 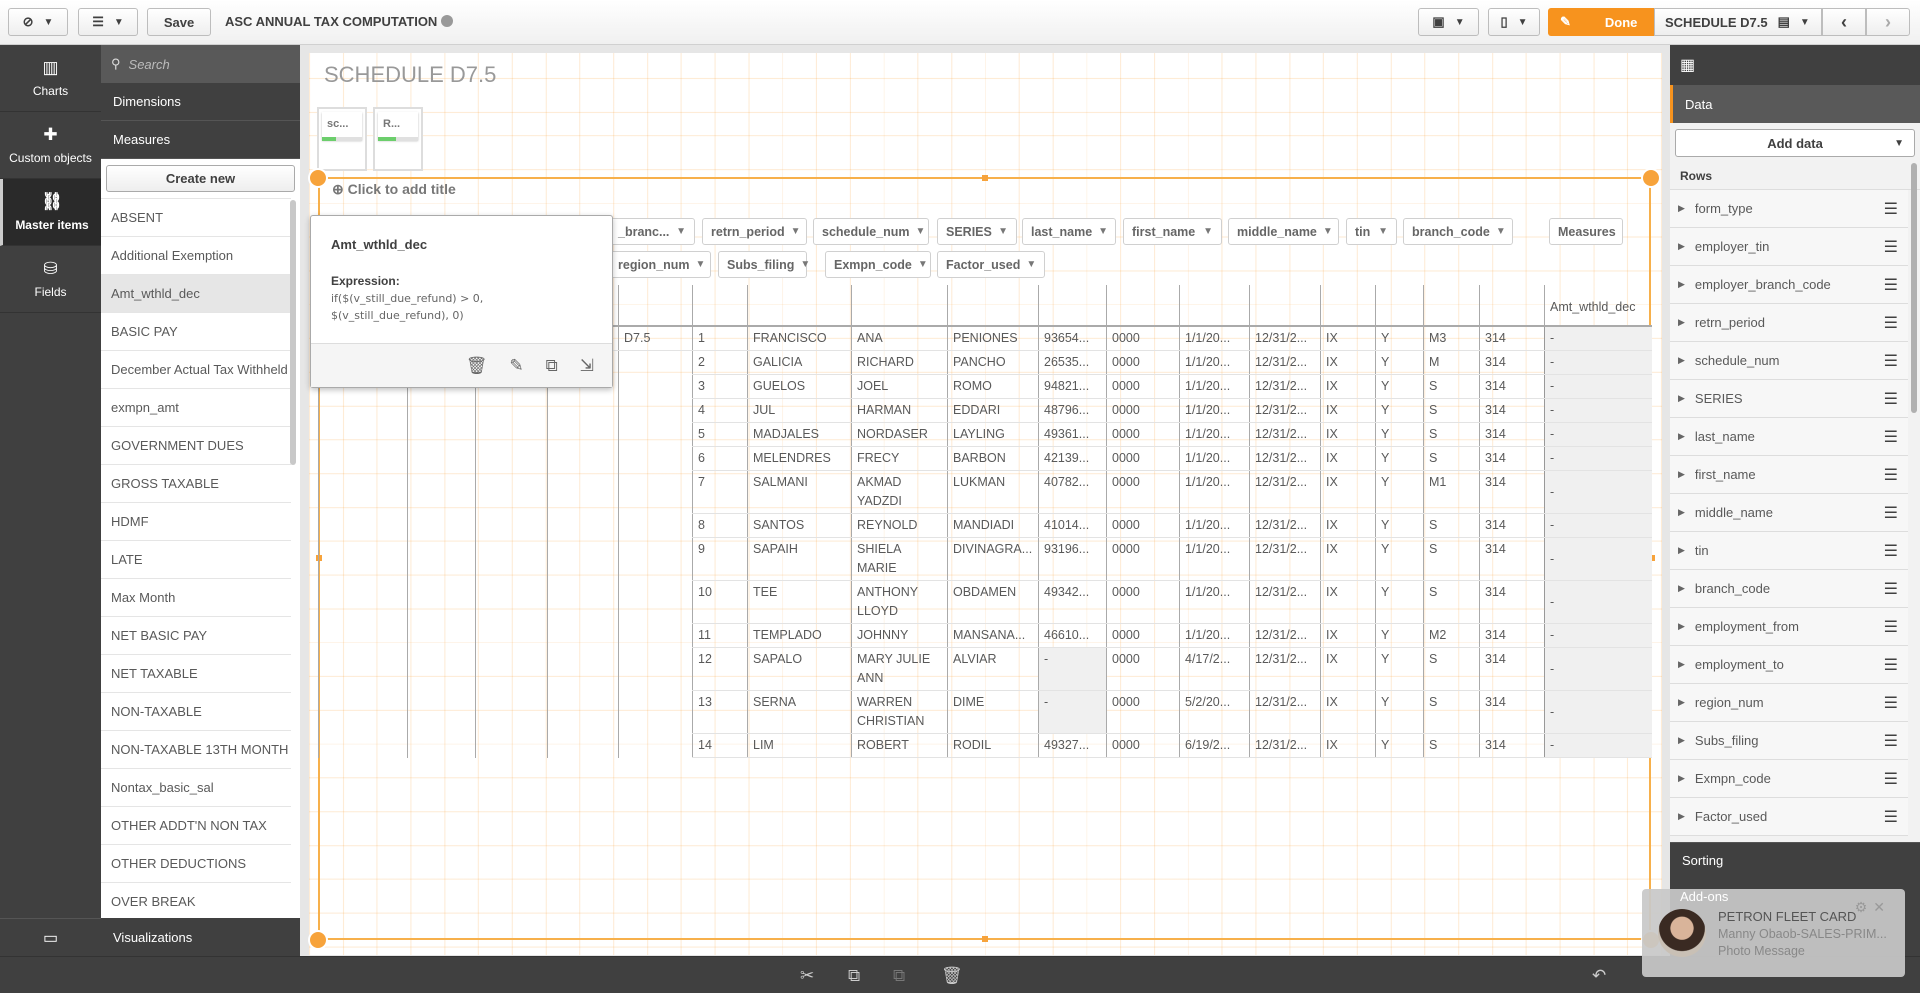 What do you see at coordinates (200, 937) in the screenshot?
I see `visualizations-button: Visualizations` at bounding box center [200, 937].